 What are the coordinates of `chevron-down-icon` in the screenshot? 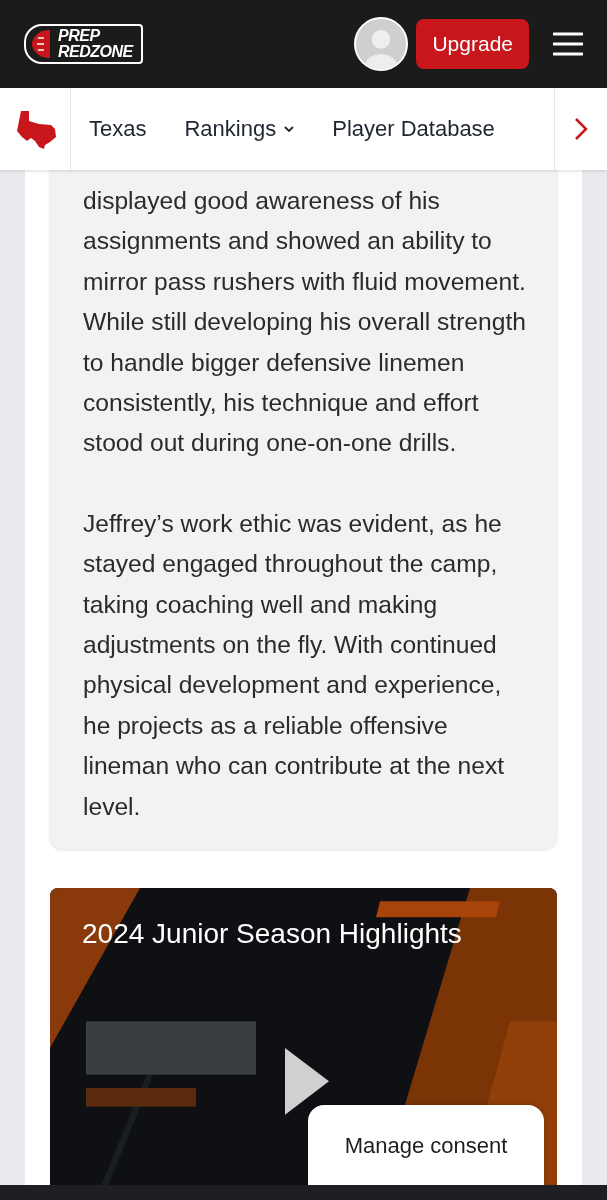 It's located at (289, 129).